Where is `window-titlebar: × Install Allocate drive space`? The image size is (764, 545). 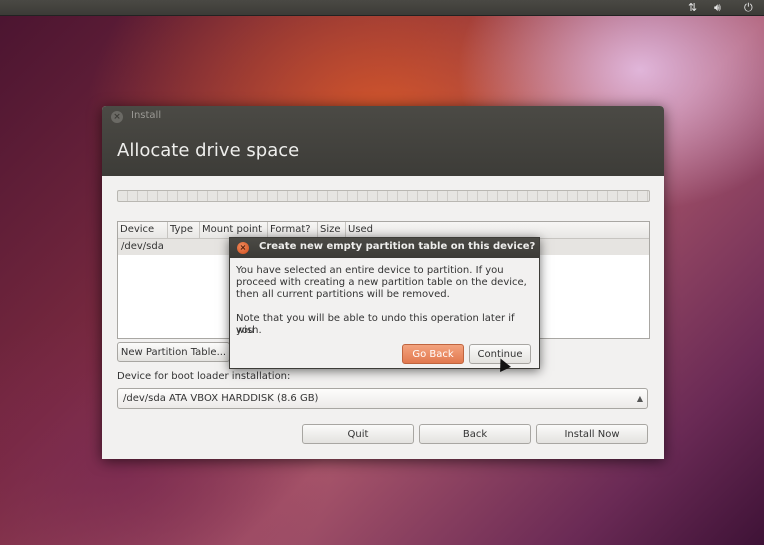
window-titlebar: × Install Allocate drive space is located at coordinates (383, 141).